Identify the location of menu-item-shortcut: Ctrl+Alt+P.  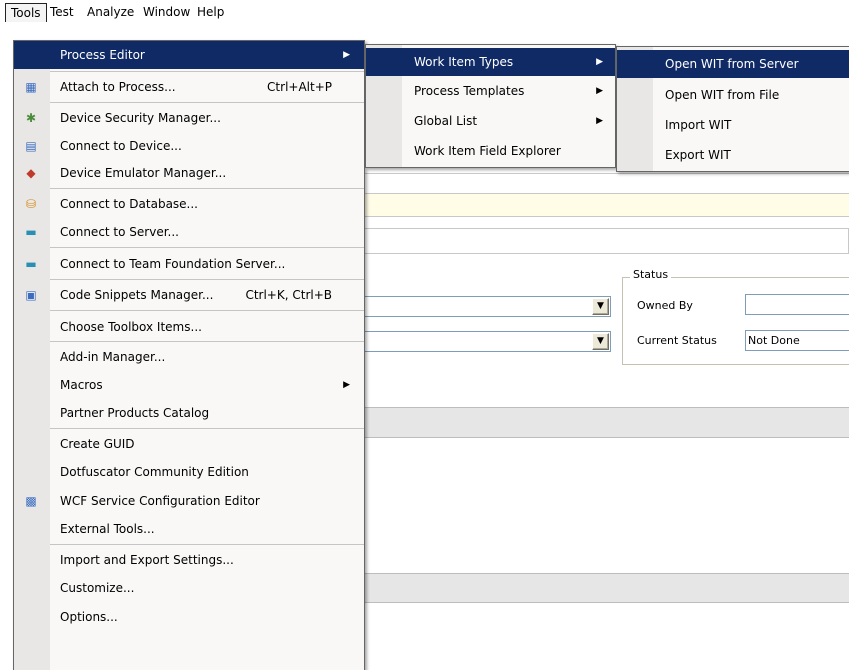
(299, 87).